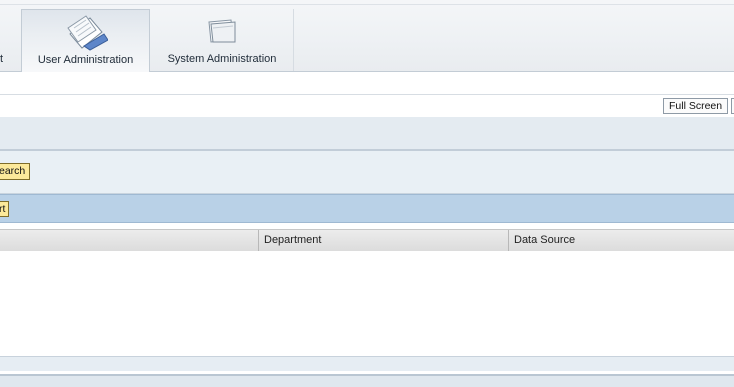  I want to click on tab-system-administration: System Administration, so click(222, 40).